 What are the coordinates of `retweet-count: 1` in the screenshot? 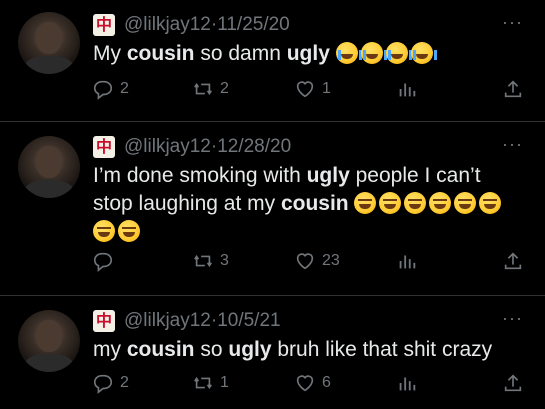 It's located at (224, 382).